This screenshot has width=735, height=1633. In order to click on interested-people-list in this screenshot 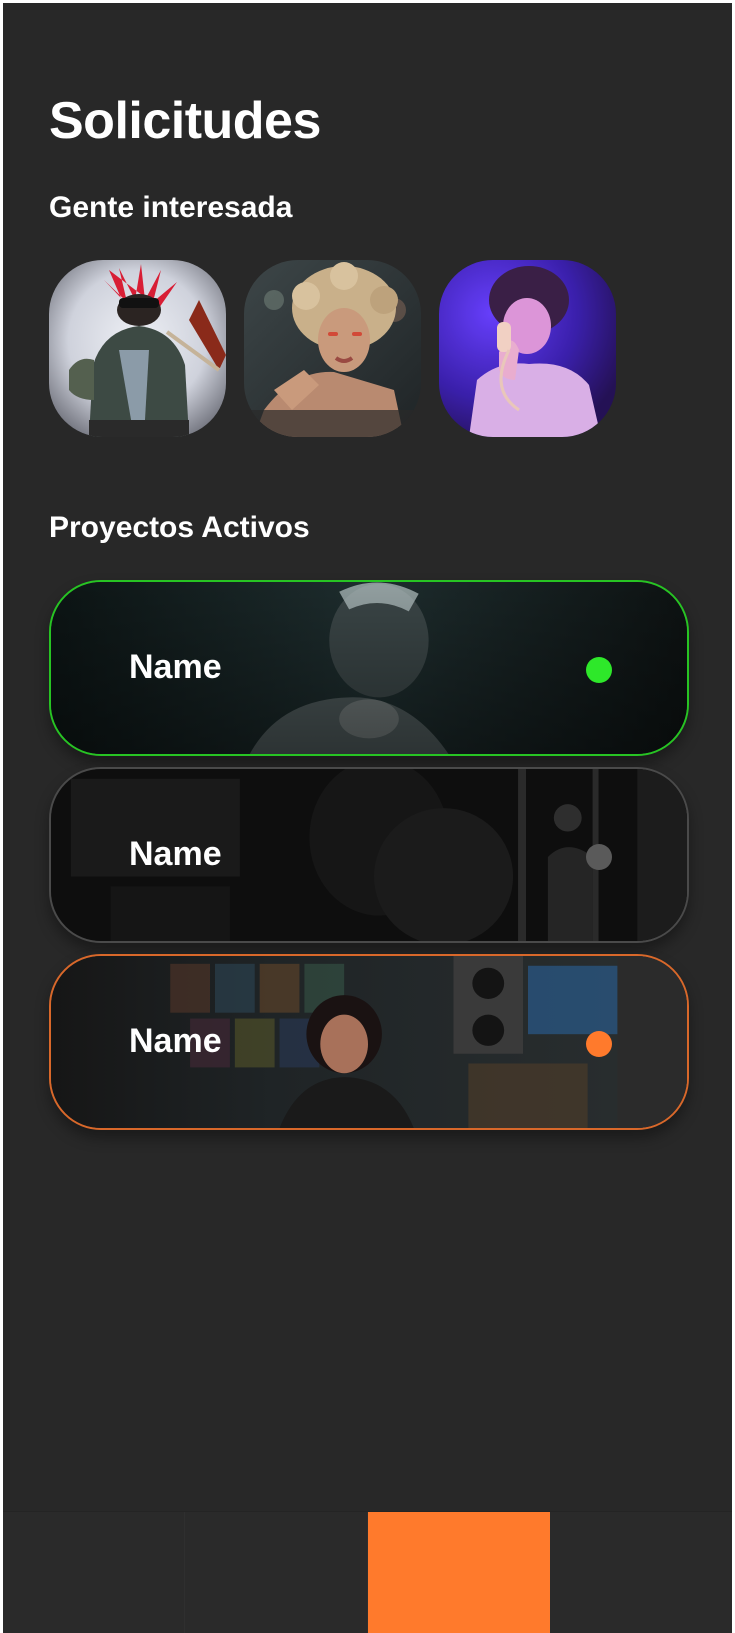, I will do `click(332, 348)`.